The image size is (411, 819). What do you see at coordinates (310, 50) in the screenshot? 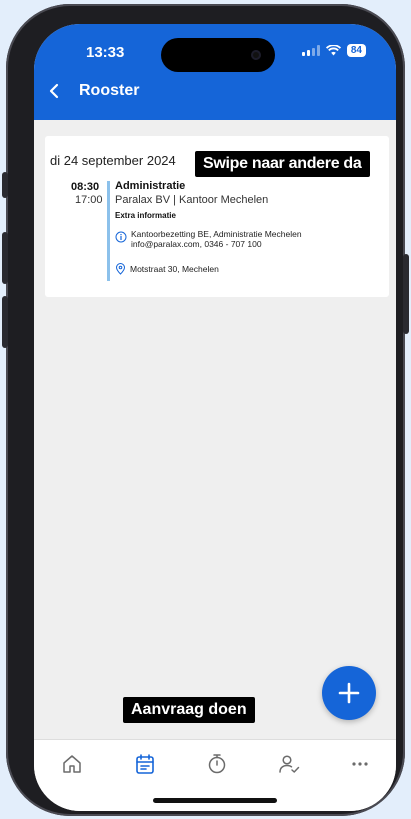
I see `signal-icon` at bounding box center [310, 50].